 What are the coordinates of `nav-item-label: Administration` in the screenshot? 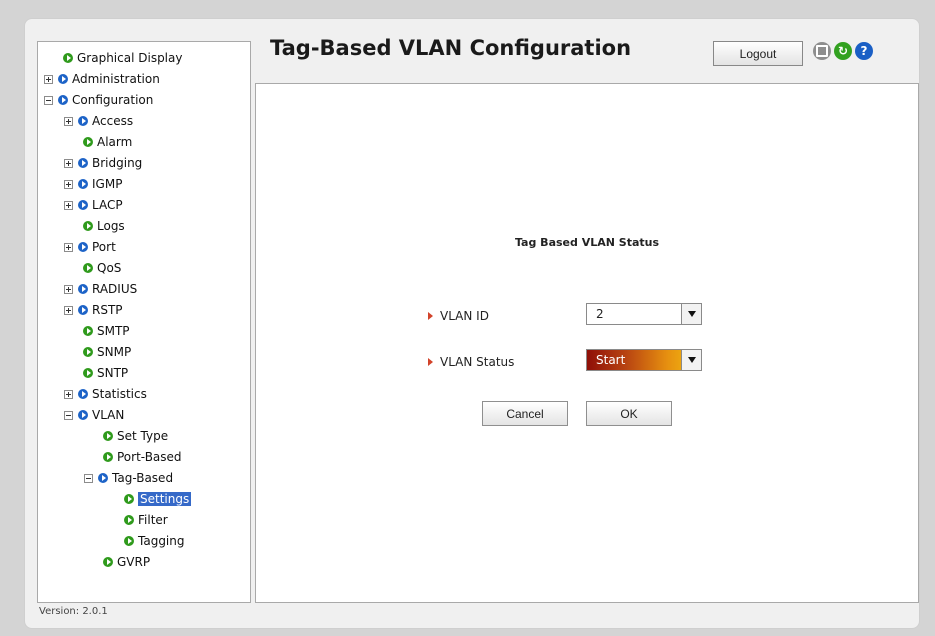 It's located at (116, 79).